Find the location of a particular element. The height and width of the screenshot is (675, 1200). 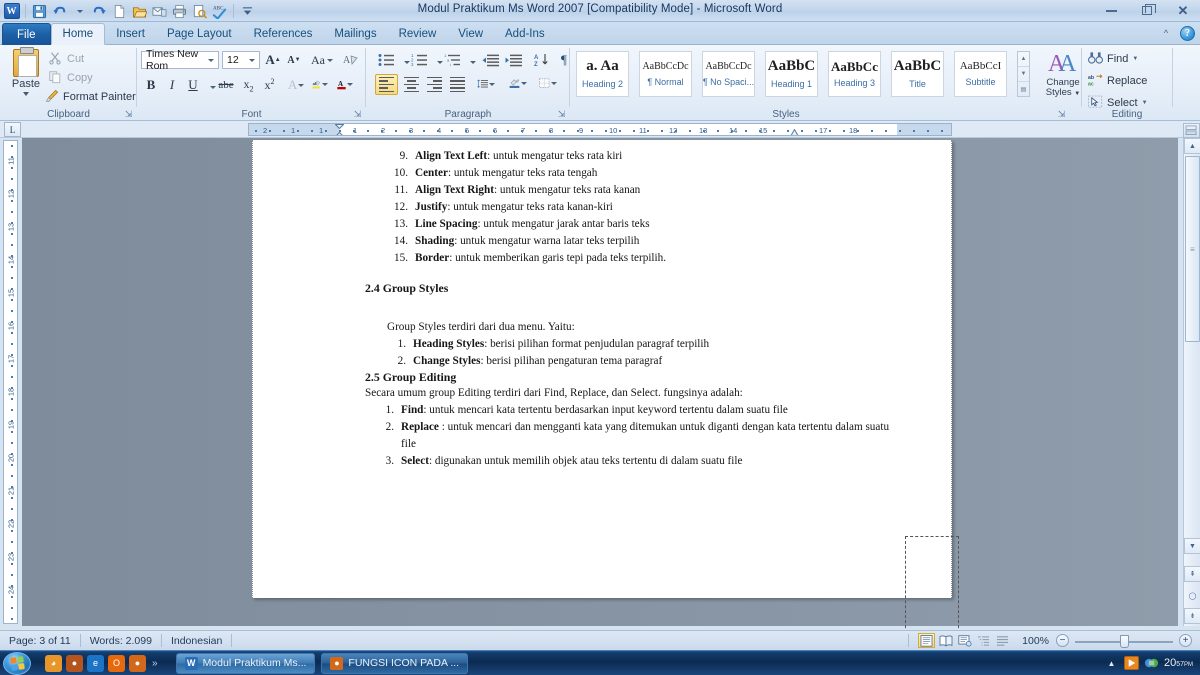

increase-indent-button is located at coordinates (513, 60).